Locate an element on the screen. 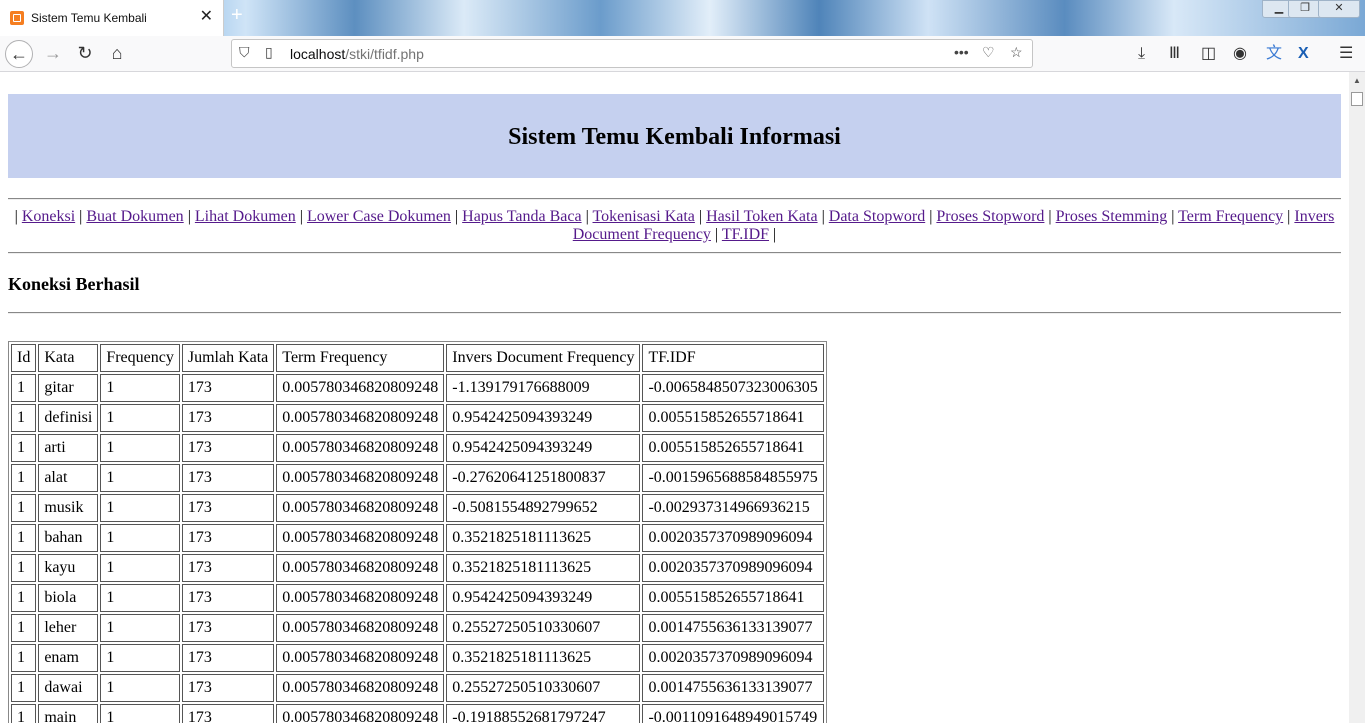 This screenshot has height=723, width=1365. table-cell: main is located at coordinates (68, 713).